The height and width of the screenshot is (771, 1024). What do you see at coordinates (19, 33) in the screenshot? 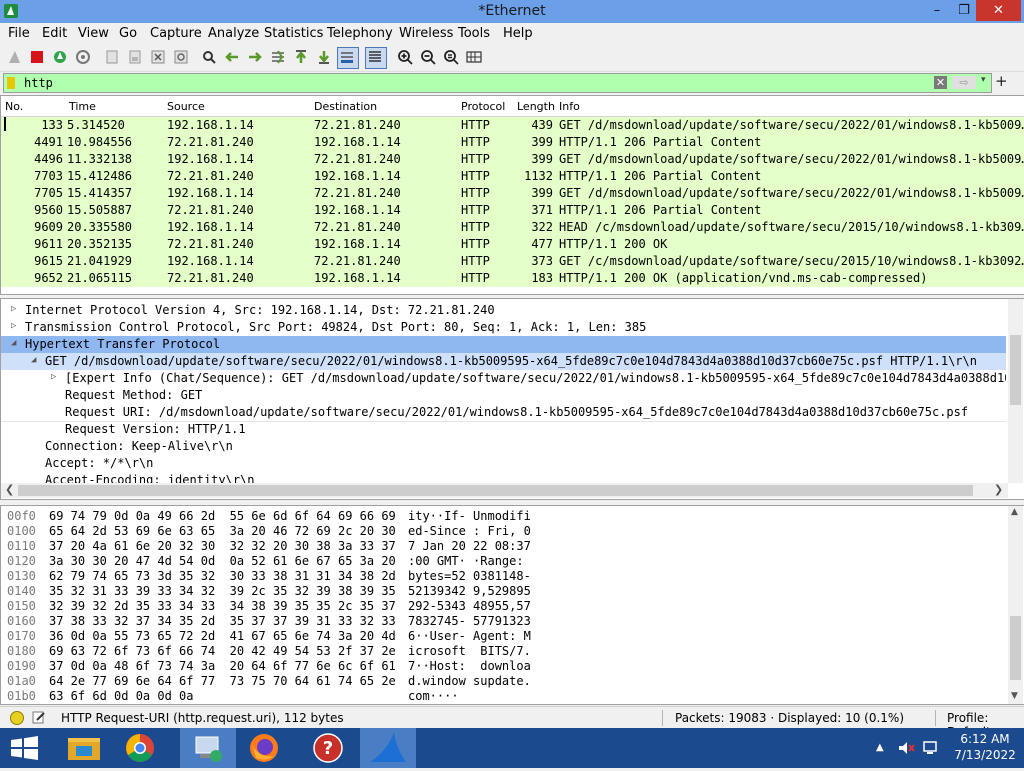
I see `menu-file: File` at bounding box center [19, 33].